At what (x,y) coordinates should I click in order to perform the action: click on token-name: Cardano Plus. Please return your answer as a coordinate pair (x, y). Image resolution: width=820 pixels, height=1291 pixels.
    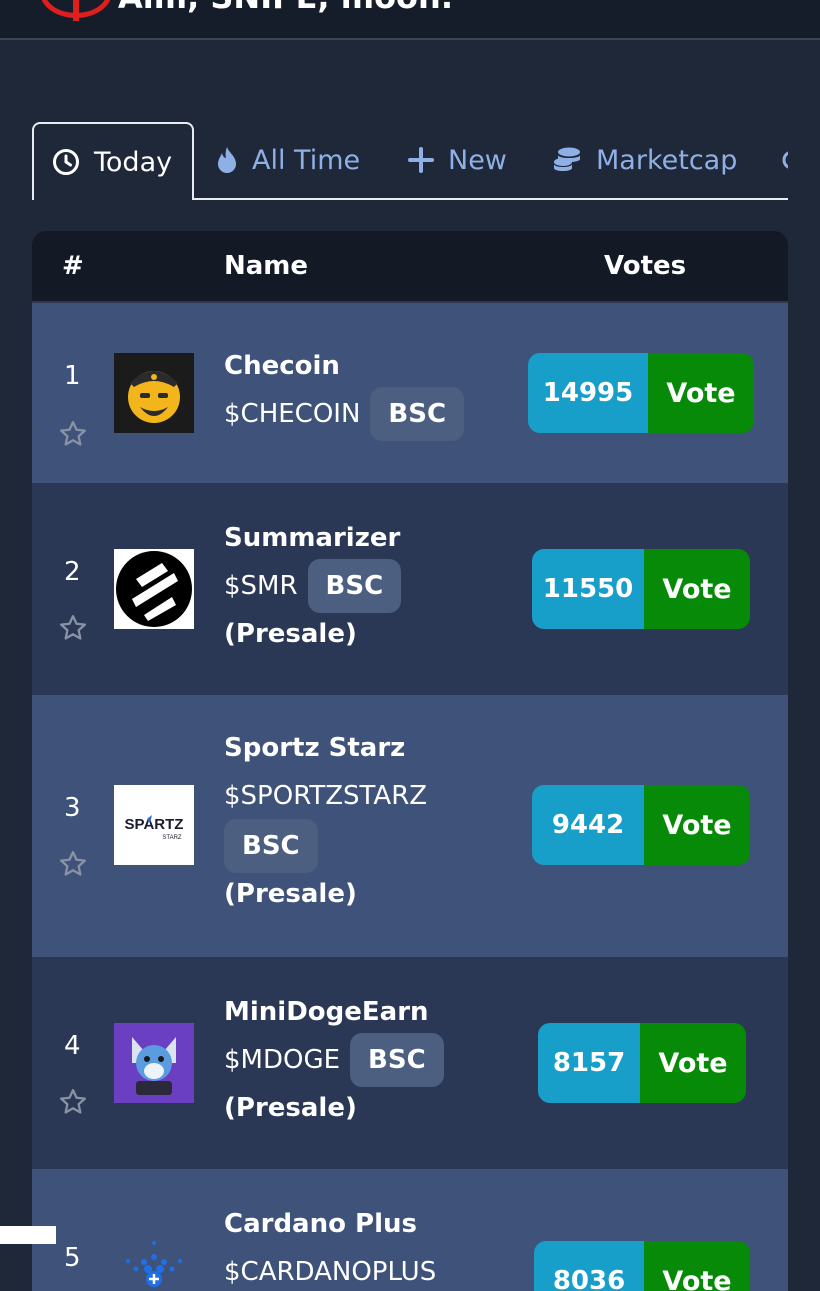
    Looking at the image, I should click on (335, 1226).